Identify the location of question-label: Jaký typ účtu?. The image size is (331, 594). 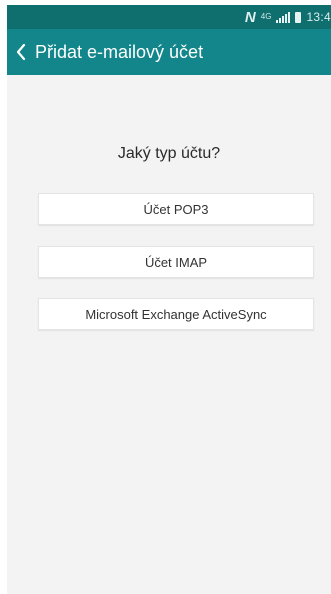
(169, 153).